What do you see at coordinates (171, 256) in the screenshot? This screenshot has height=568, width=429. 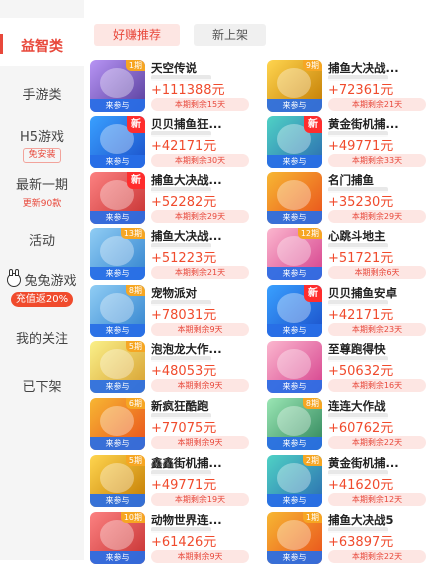 I see `game-card: 13期 来参与 捕鱼大决战... +51223元 本期剩余21天` at bounding box center [171, 256].